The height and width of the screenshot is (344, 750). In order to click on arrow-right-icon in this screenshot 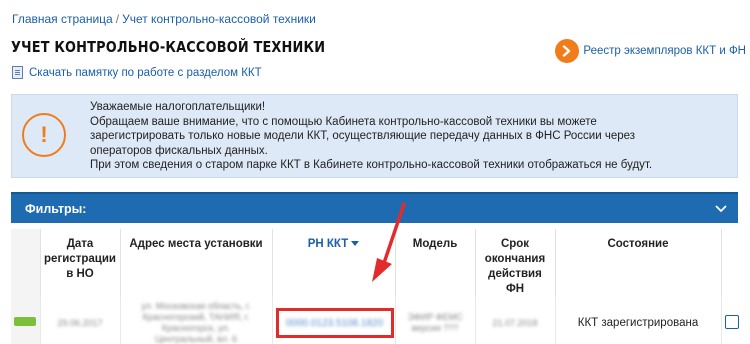, I will do `click(567, 51)`.